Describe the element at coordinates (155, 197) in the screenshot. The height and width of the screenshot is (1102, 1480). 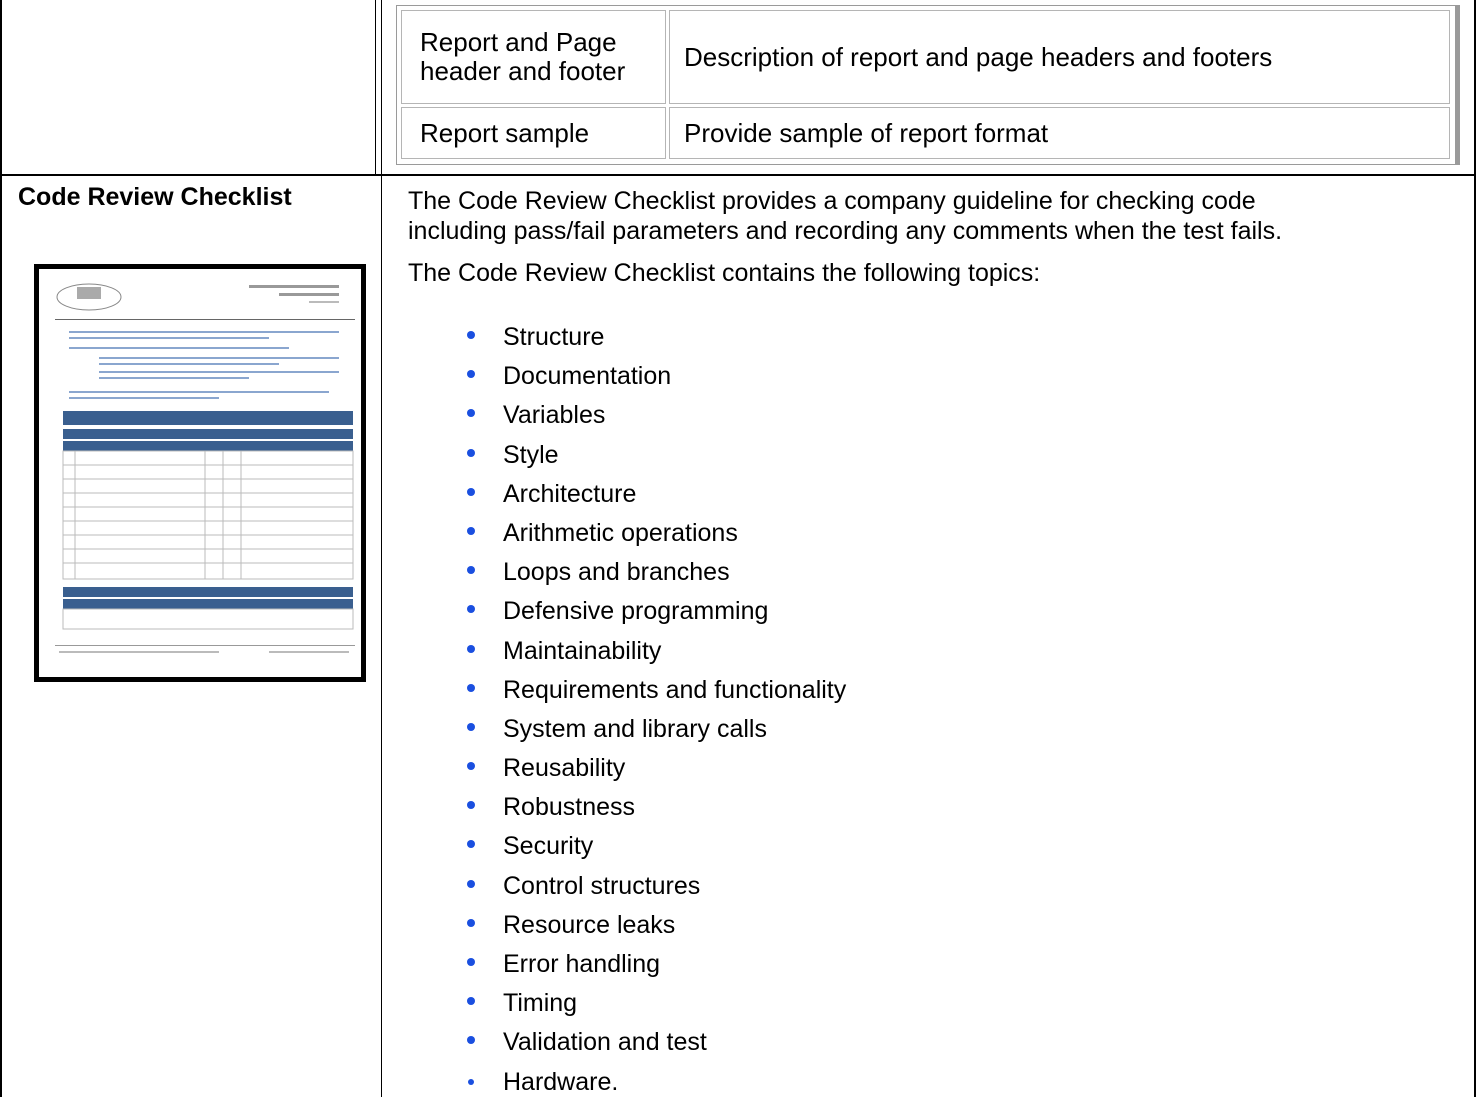
I see `section-title: Code Review Checklist` at that location.